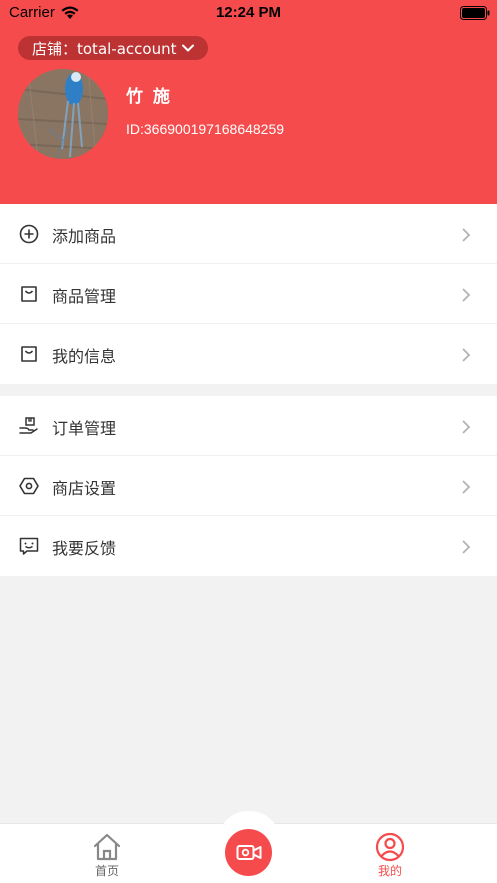 This screenshot has height=883, width=497. I want to click on menu-item-product-management: 商品管理, so click(248, 294).